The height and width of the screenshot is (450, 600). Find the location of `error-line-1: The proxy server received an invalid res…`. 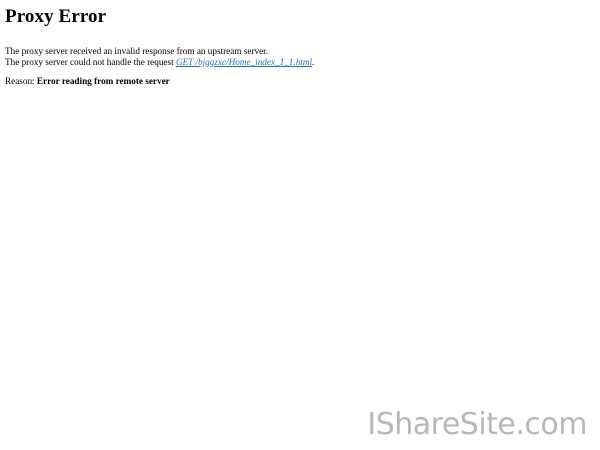

error-line-1: The proxy server received an invalid res… is located at coordinates (137, 51).